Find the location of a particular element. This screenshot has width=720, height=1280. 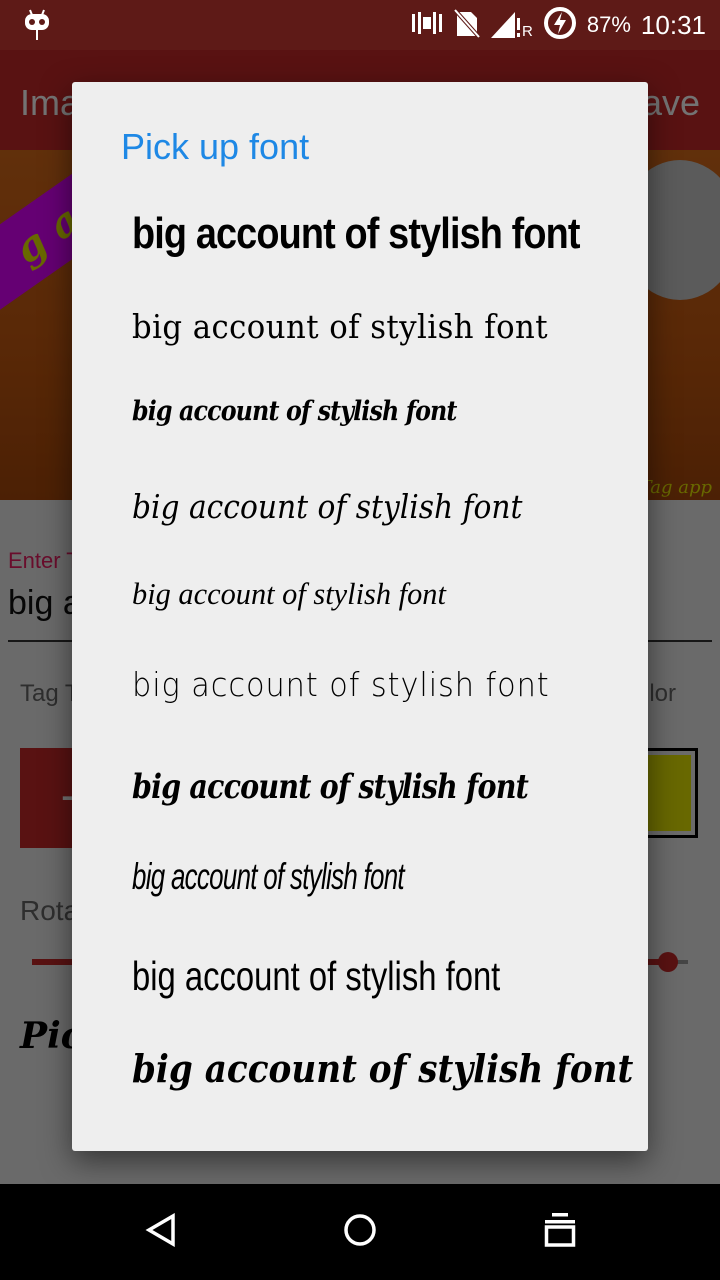

font-option-brush-script: big account of stylish font is located at coordinates (382, 1069).